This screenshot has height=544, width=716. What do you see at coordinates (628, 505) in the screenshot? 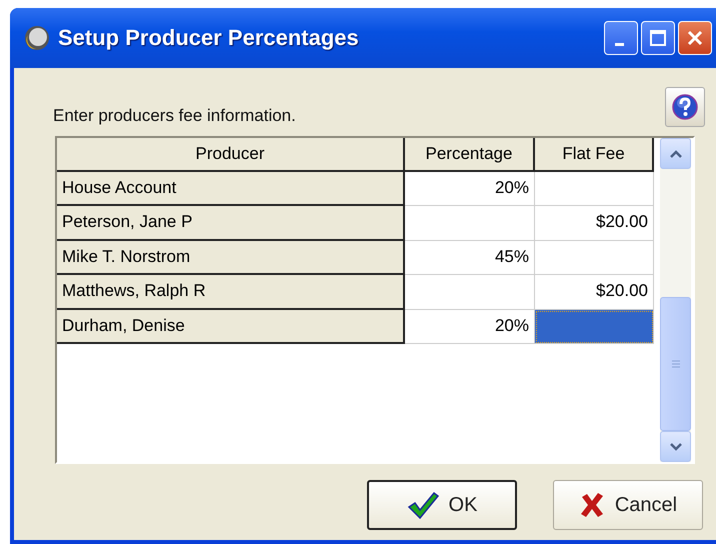
I see `cancel-button: Cancel` at bounding box center [628, 505].